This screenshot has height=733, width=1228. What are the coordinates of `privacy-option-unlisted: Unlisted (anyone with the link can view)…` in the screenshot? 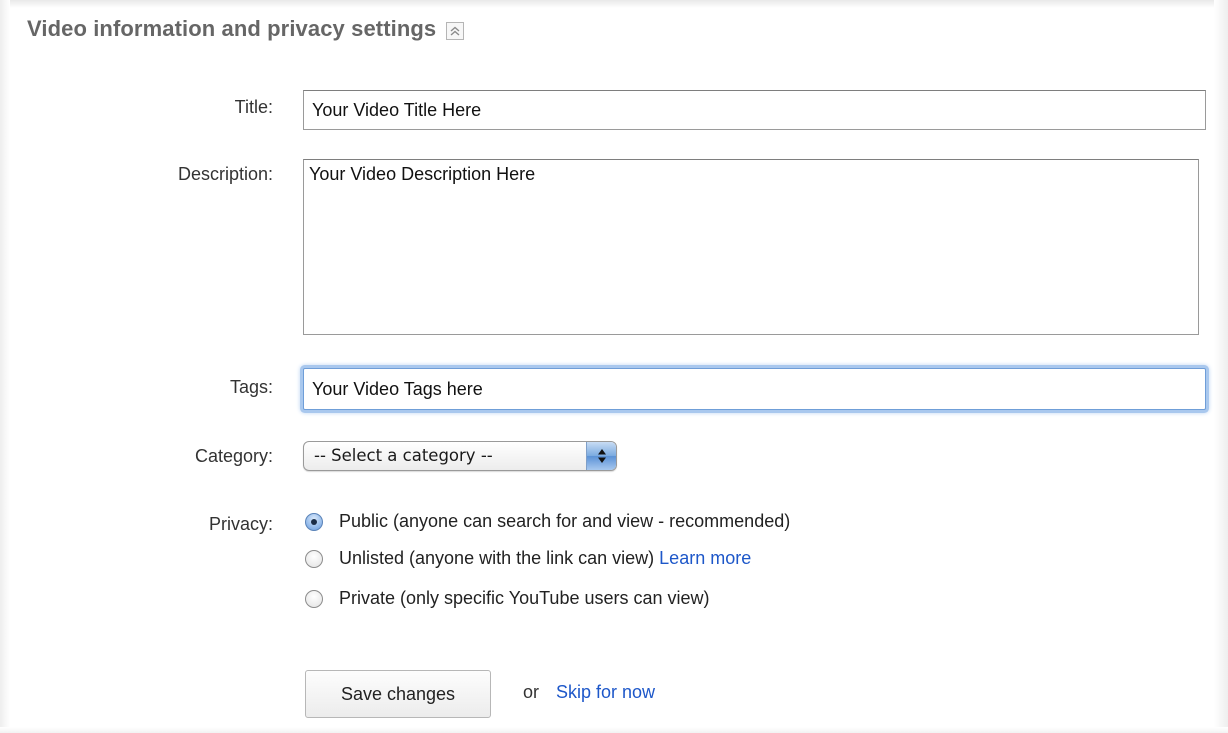 It's located at (528, 558).